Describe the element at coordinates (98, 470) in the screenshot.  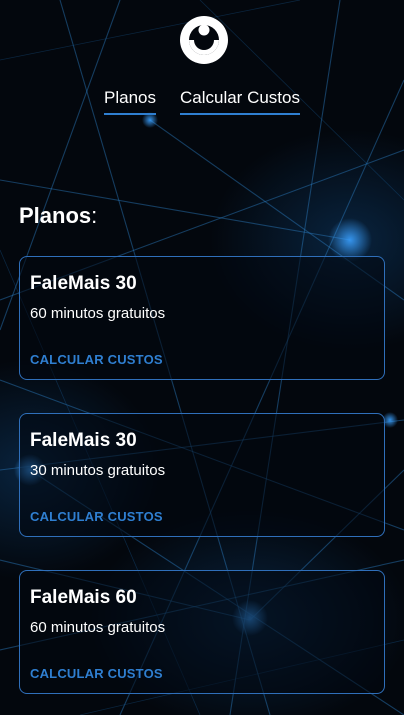
I see `plan-minutes: 30 minutos gratuitos` at that location.